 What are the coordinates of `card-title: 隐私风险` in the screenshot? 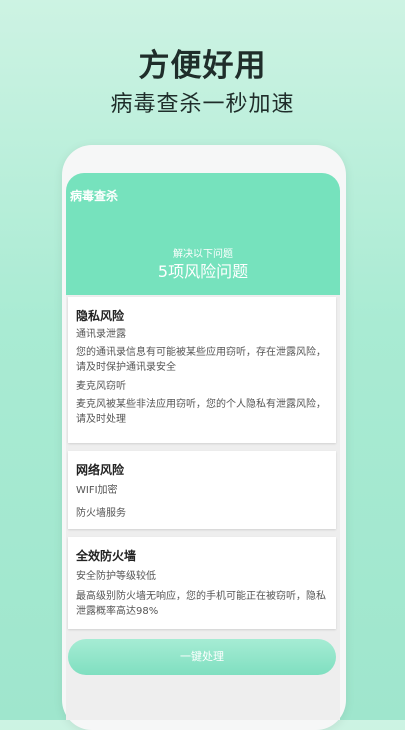 It's located at (100, 316).